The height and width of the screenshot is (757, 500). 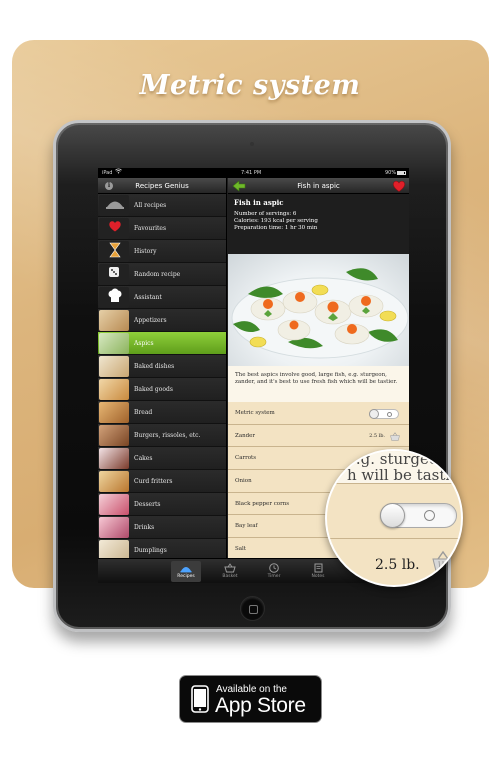 What do you see at coordinates (114, 527) in the screenshot?
I see `drinks-thumb` at bounding box center [114, 527].